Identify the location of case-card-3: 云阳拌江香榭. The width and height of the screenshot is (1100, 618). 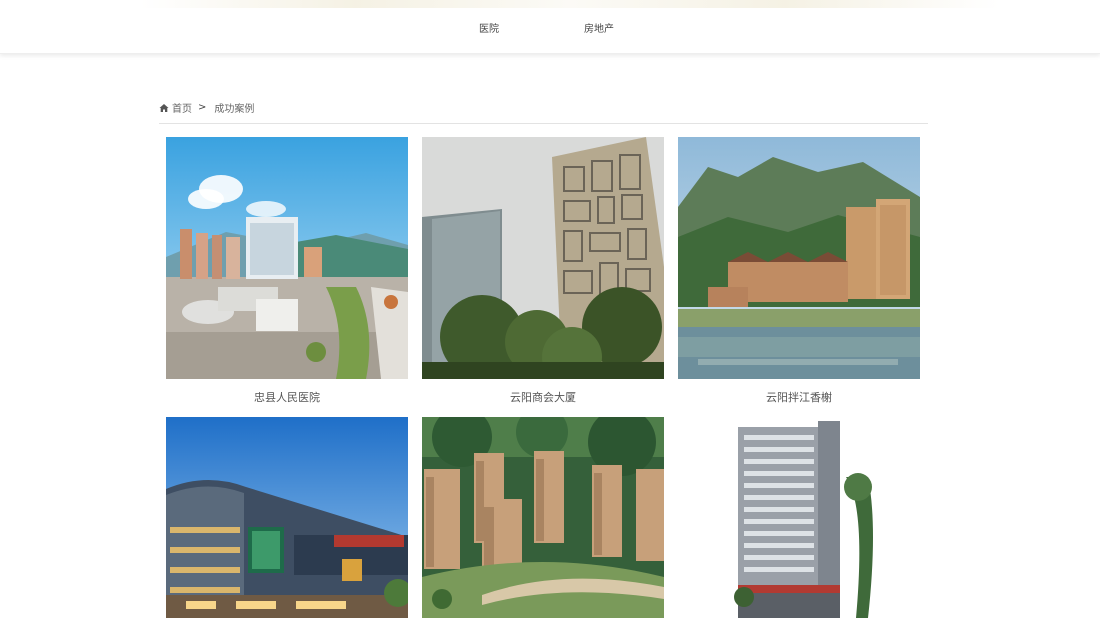
(799, 270).